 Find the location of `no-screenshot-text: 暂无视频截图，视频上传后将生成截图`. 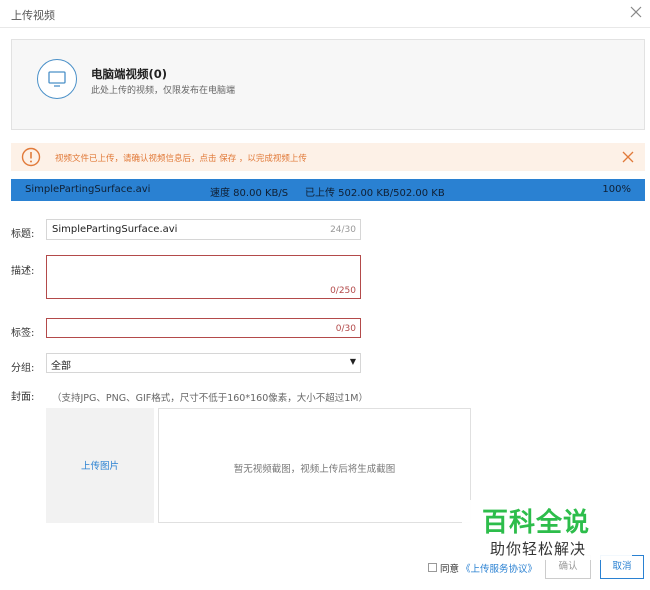

no-screenshot-text: 暂无视频截图，视频上传后将生成截图 is located at coordinates (314, 469).